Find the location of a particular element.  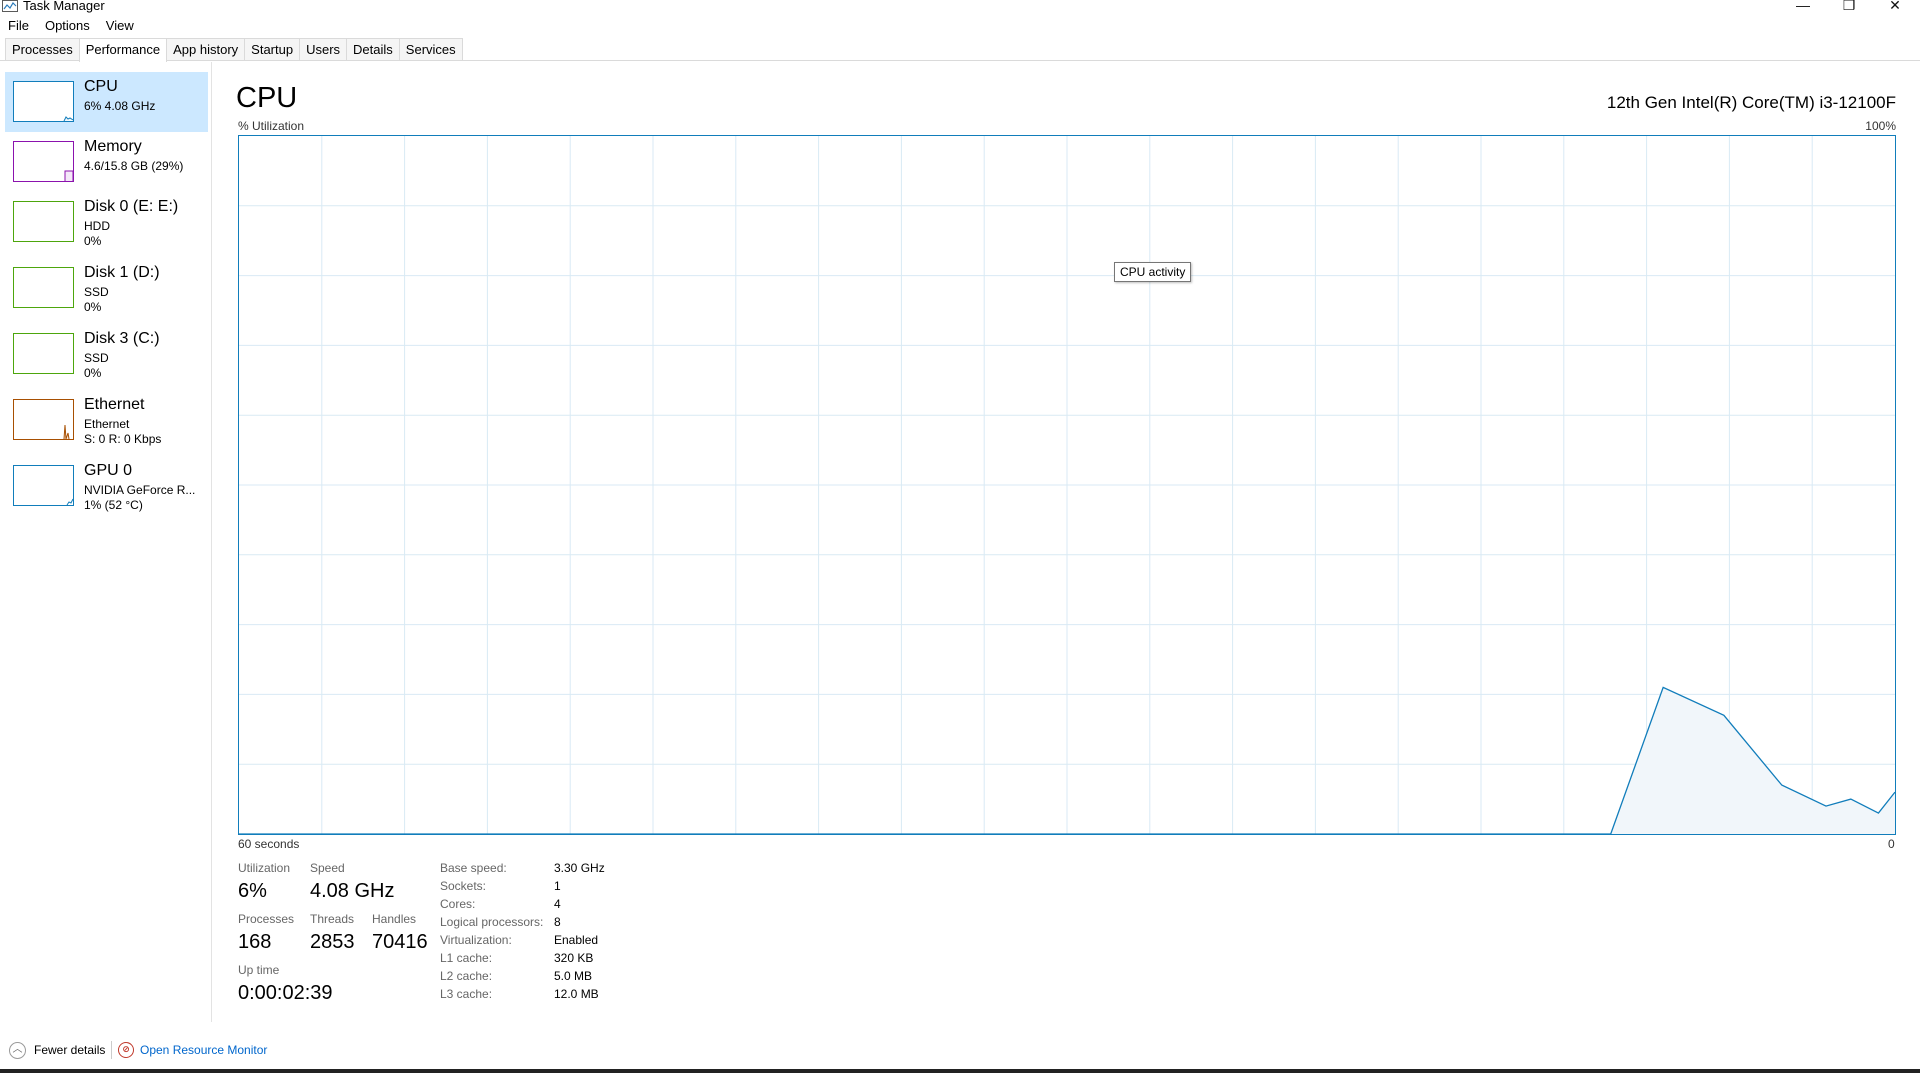

spec-l2-cache-value: 5.0 MB is located at coordinates (573, 976).